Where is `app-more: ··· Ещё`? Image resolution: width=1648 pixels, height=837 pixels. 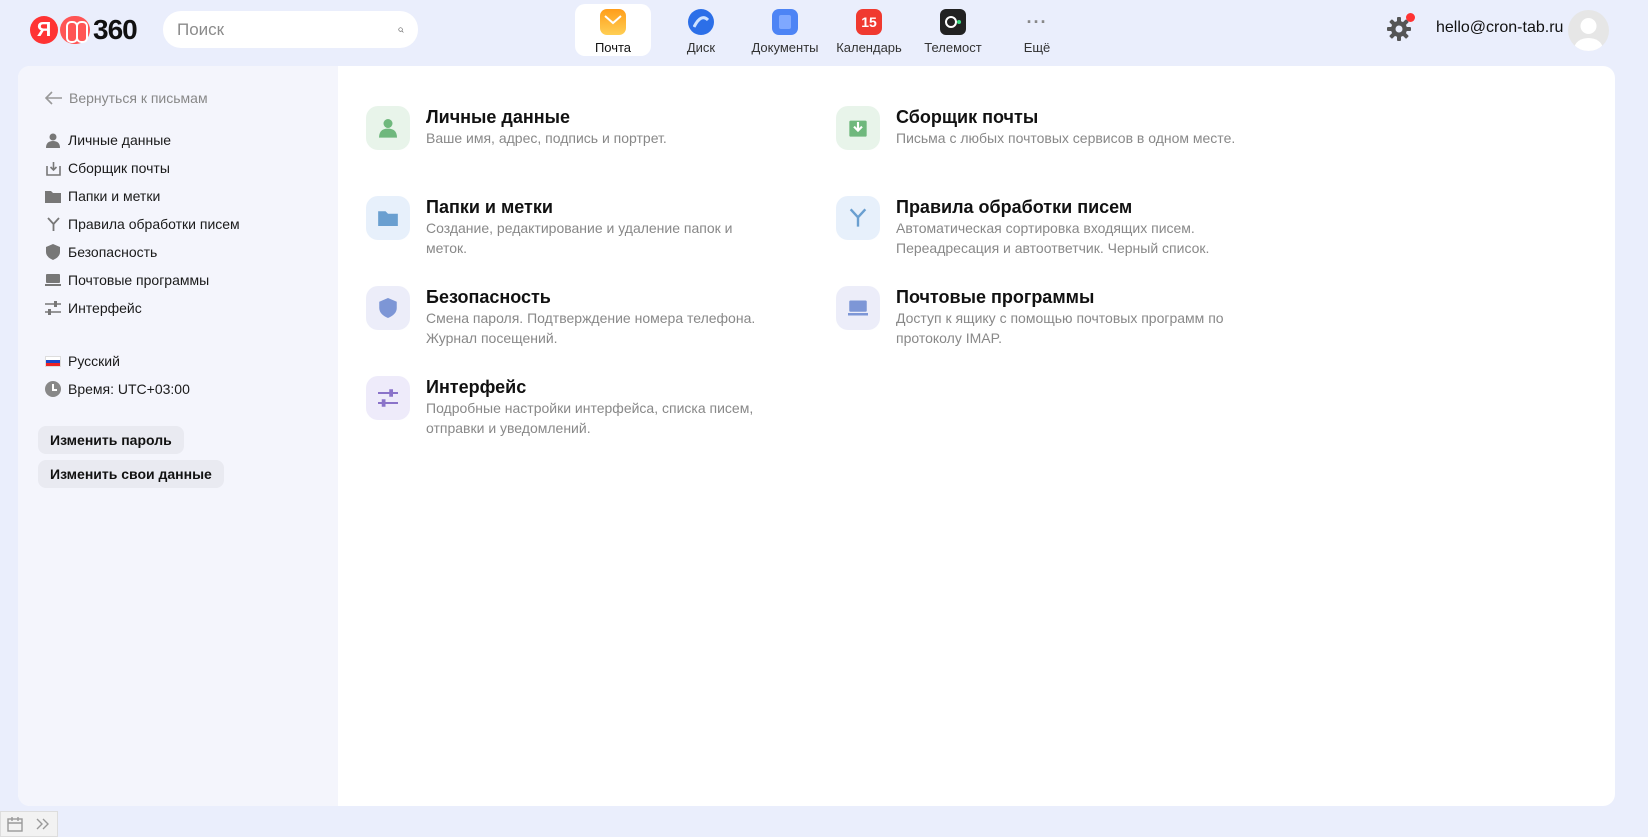
app-more: ··· Ещё is located at coordinates (1037, 30).